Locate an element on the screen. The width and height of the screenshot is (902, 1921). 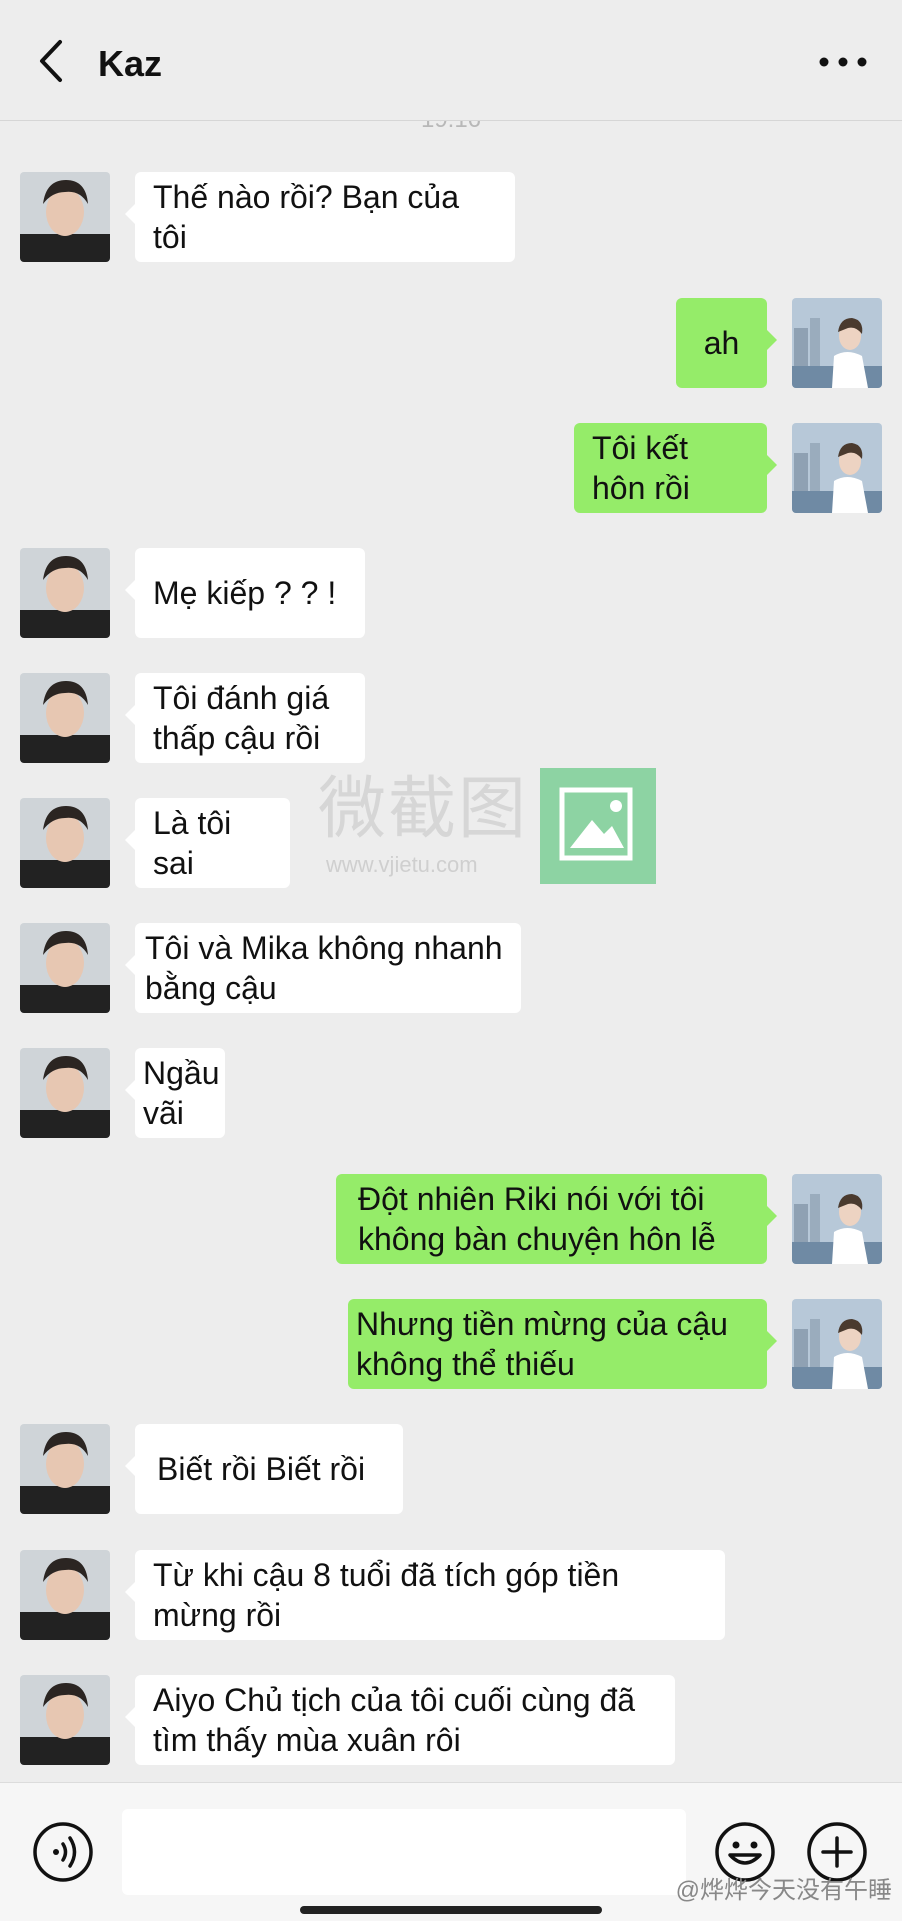
watermark-url: www.vjietu.com is located at coordinates (402, 864).